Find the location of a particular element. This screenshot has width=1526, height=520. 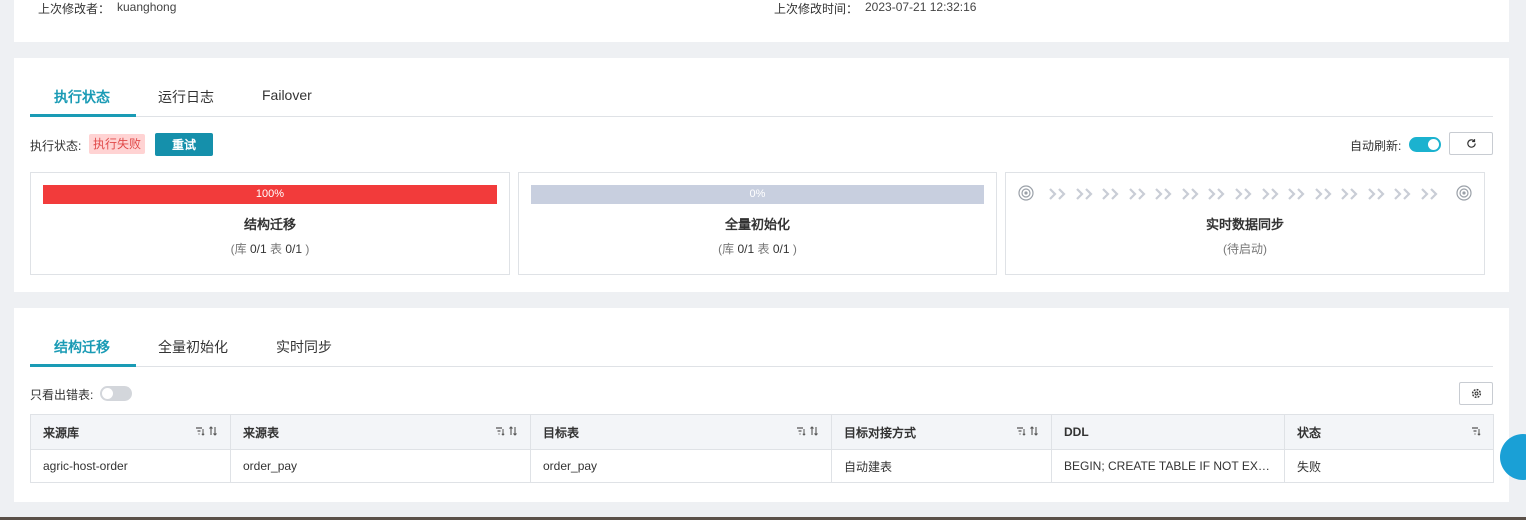

refresh-button is located at coordinates (1471, 143).